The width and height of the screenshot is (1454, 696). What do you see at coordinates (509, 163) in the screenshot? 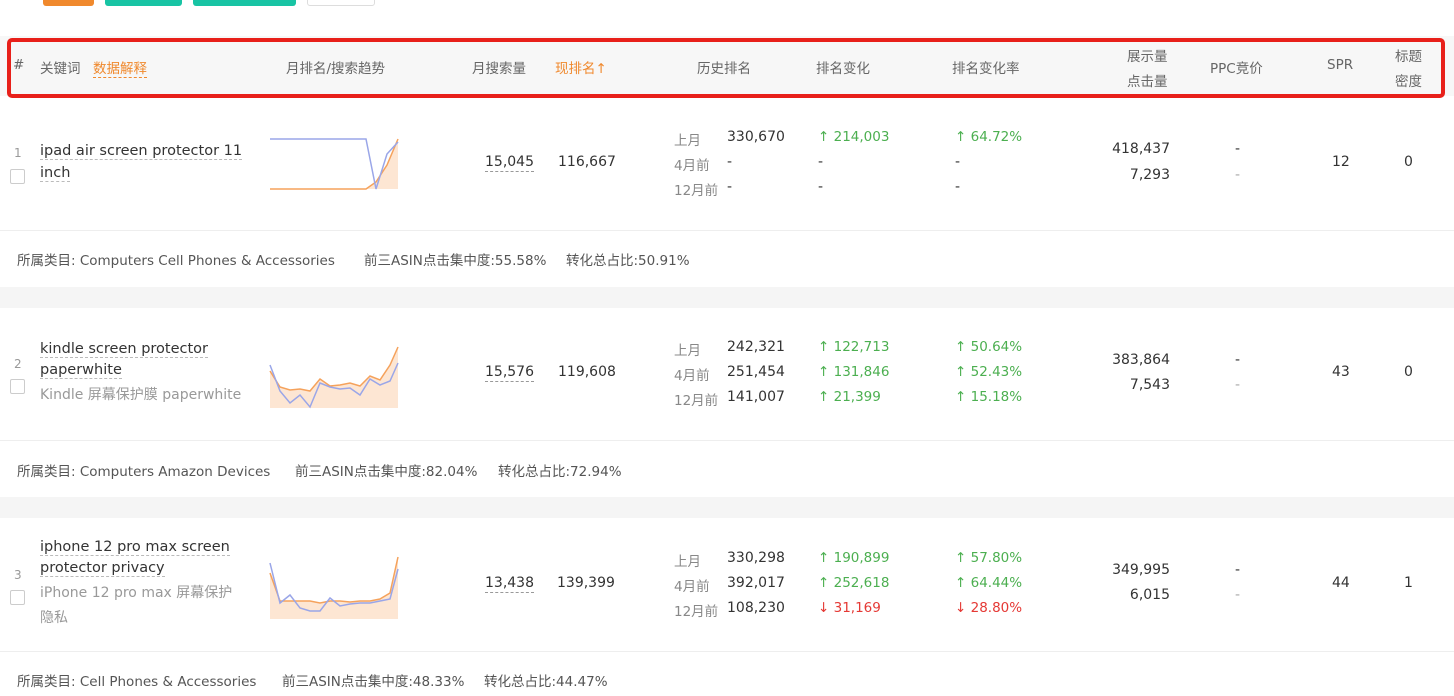
I see `monthly-search: 15,045` at bounding box center [509, 163].